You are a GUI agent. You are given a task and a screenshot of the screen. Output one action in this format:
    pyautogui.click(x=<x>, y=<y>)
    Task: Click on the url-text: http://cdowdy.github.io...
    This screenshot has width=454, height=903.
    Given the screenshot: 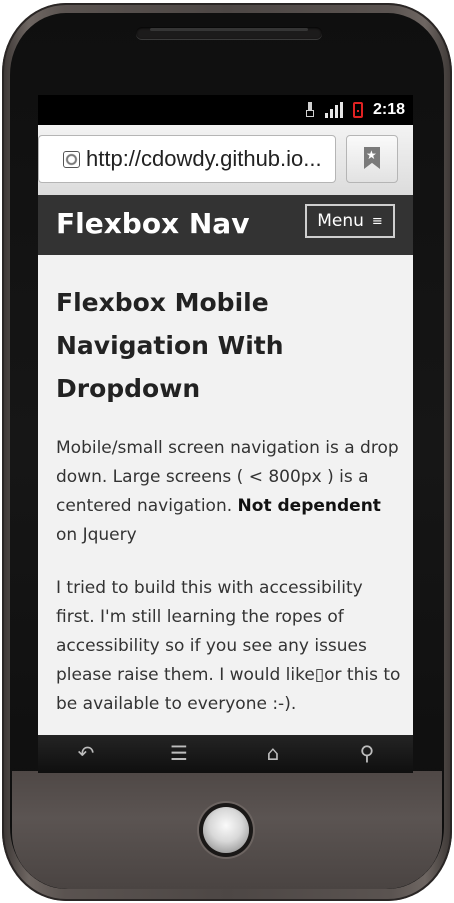 What is the action you would take?
    pyautogui.click(x=204, y=159)
    